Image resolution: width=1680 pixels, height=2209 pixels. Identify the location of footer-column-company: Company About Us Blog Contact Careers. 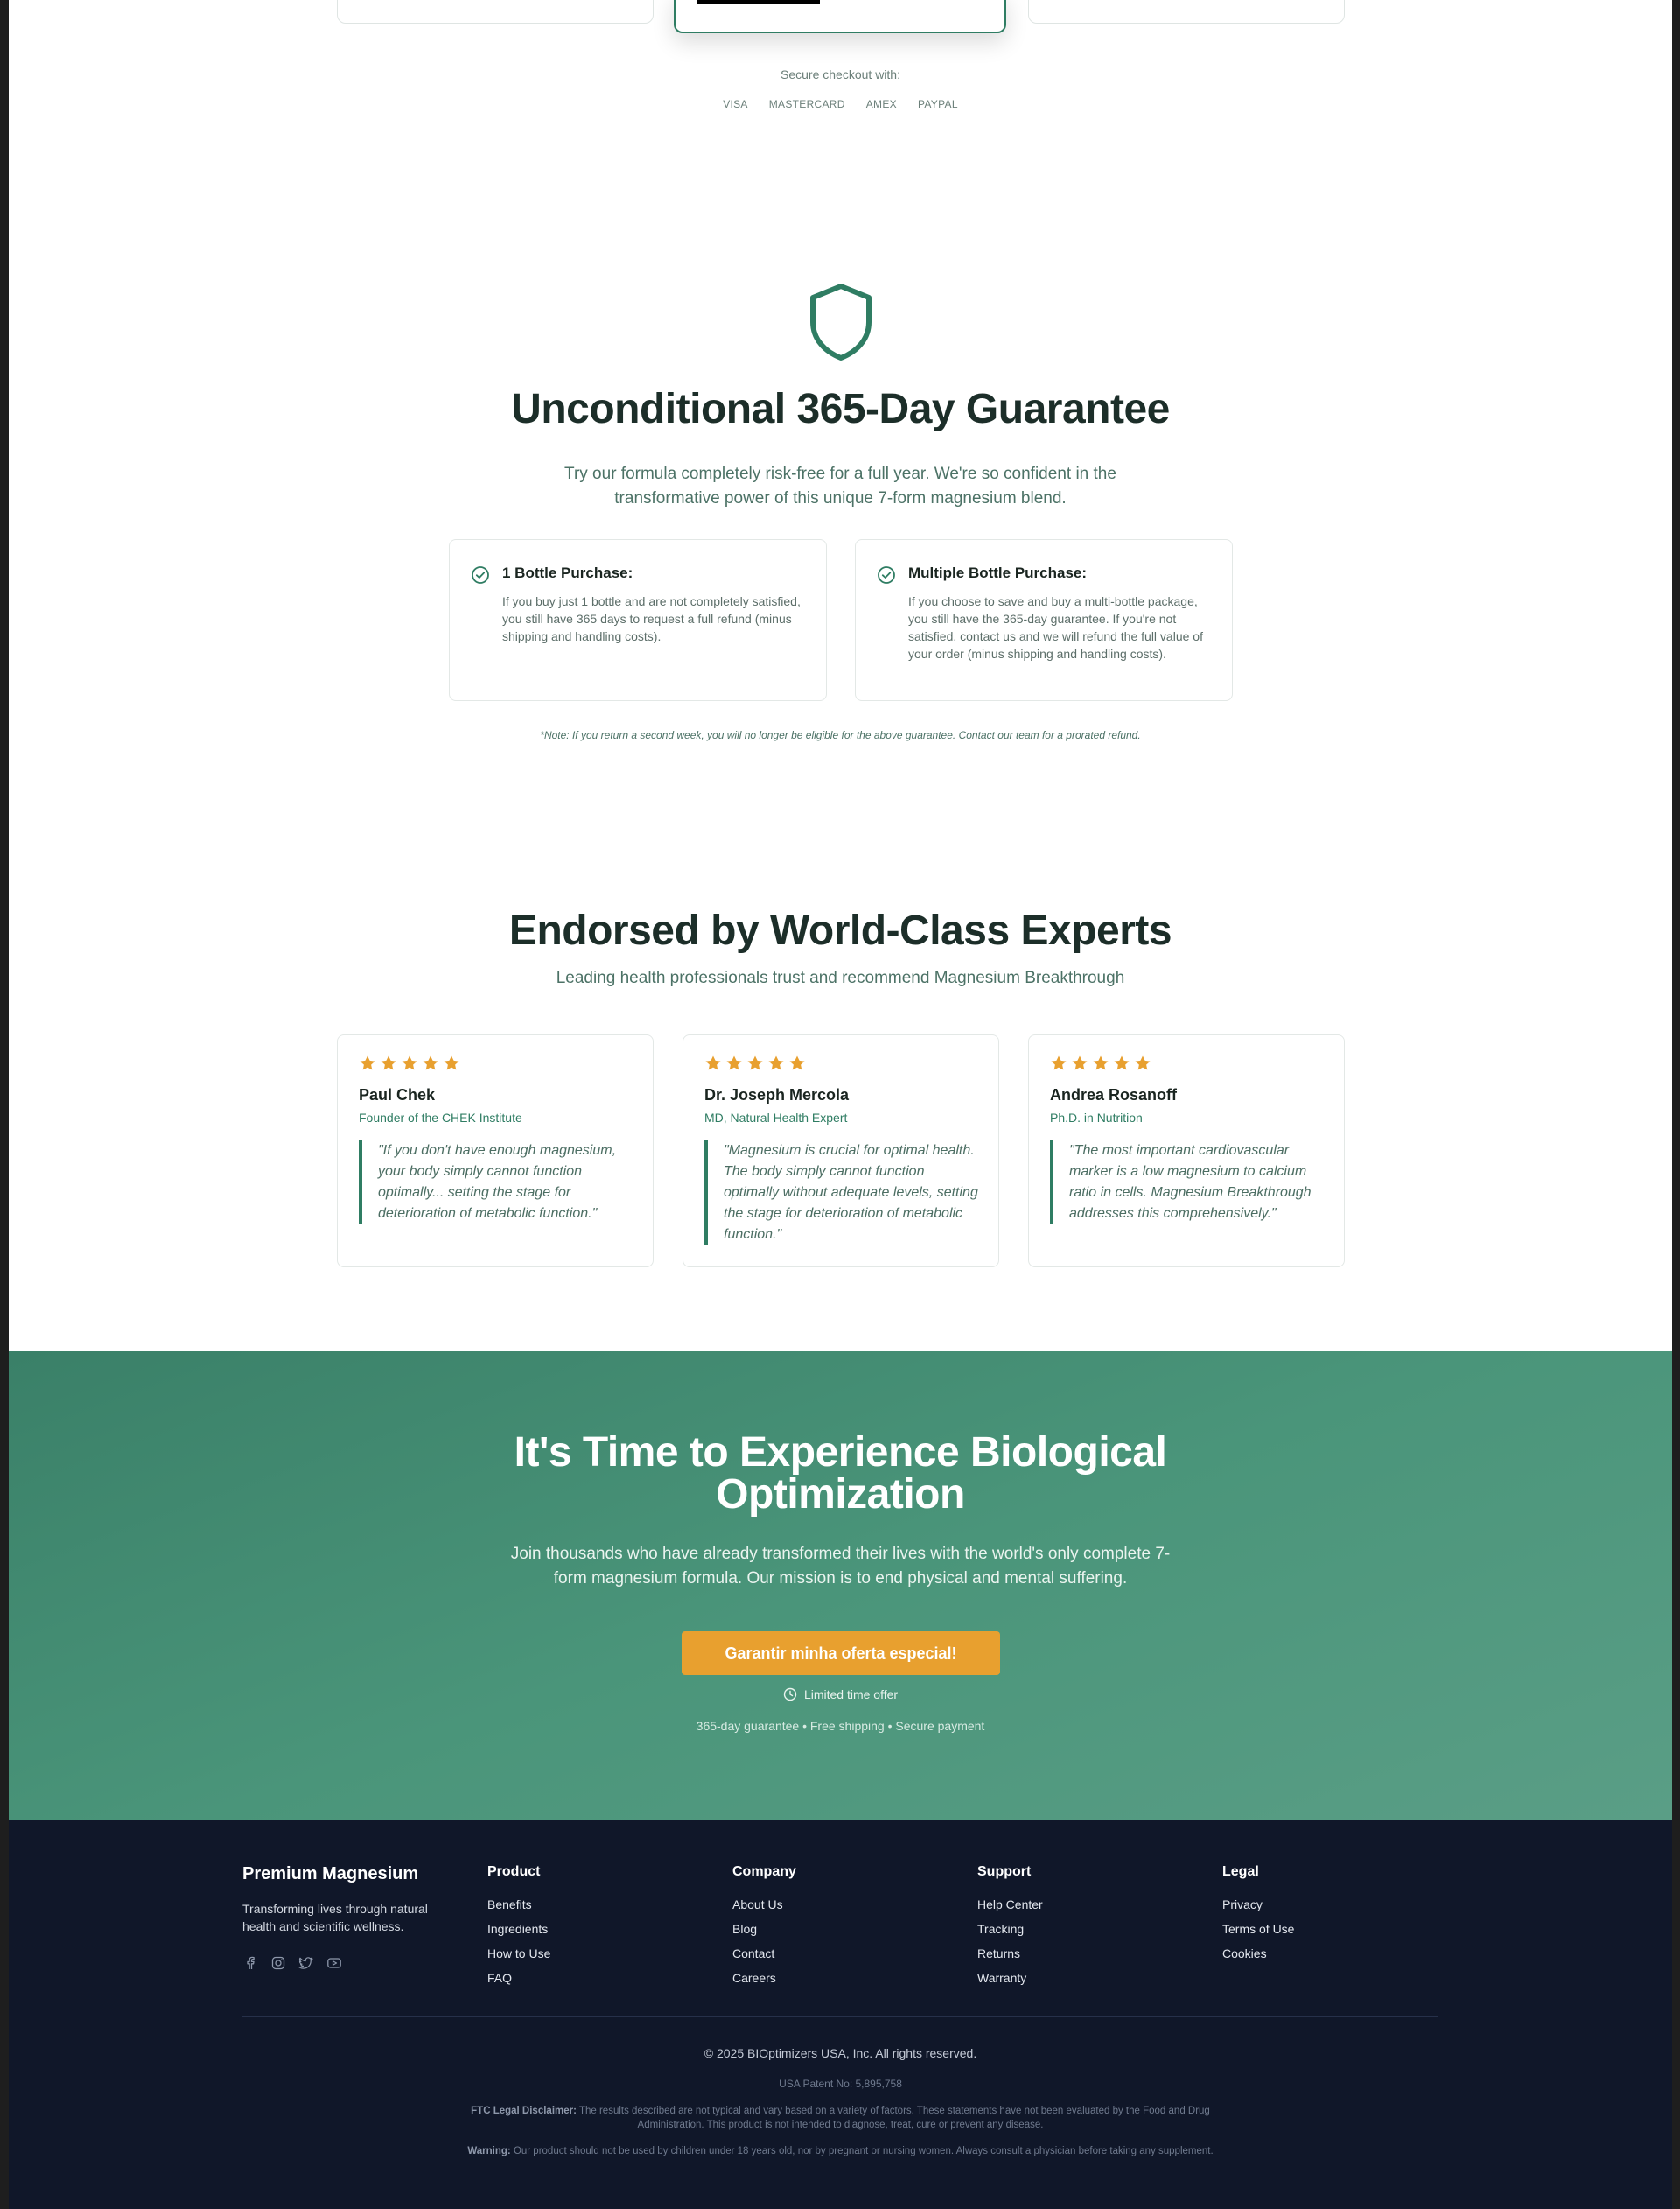
(764, 1929).